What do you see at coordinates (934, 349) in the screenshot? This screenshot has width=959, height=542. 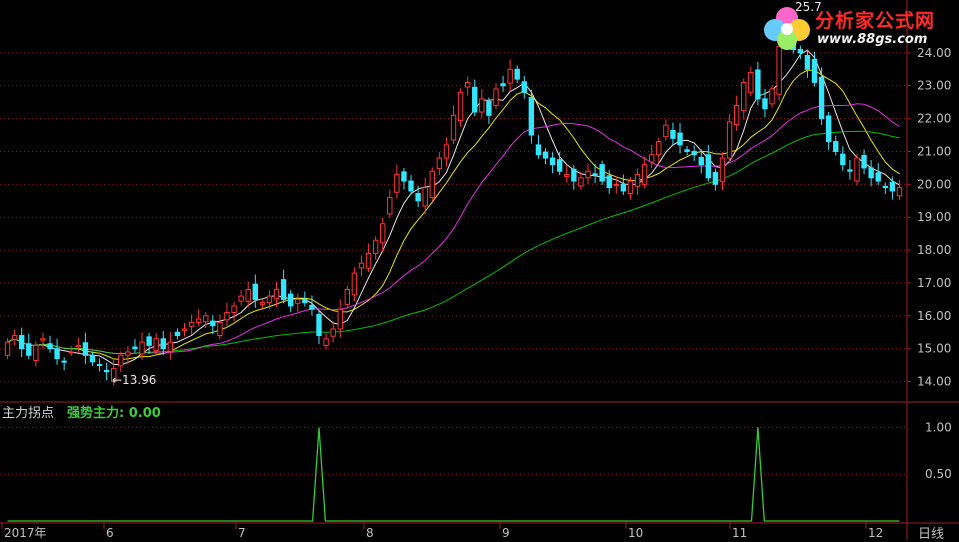 I see `price-tick-label: 15.00` at bounding box center [934, 349].